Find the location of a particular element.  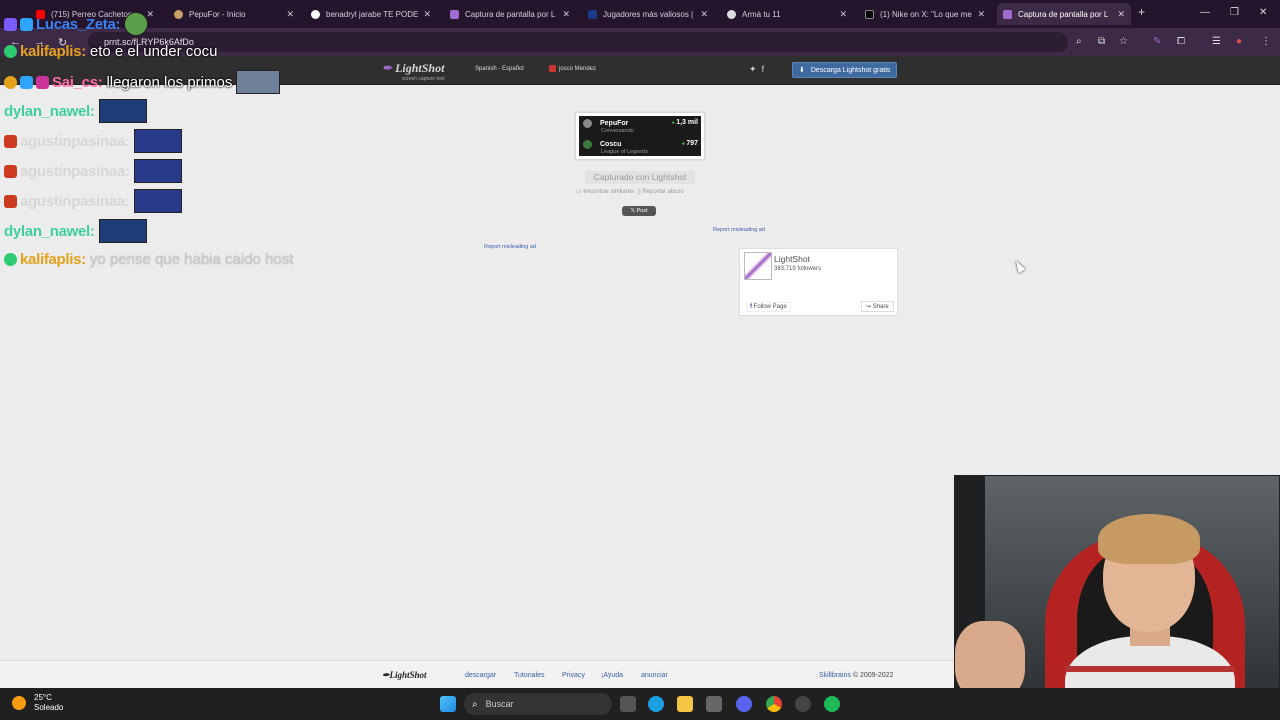

extension-lightshot-icon: ✎ is located at coordinates (1157, 41).